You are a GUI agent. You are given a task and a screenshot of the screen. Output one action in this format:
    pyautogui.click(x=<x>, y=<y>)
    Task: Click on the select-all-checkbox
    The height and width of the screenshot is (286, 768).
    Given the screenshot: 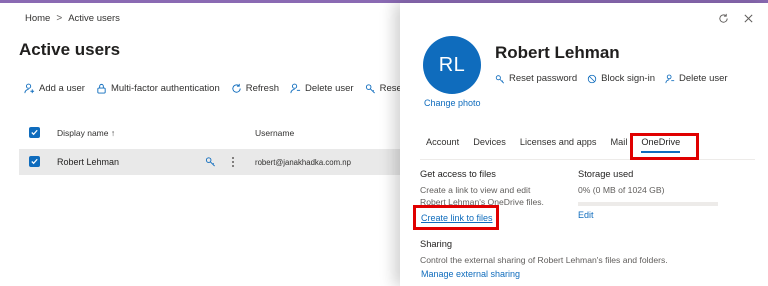 What is the action you would take?
    pyautogui.click(x=34, y=132)
    